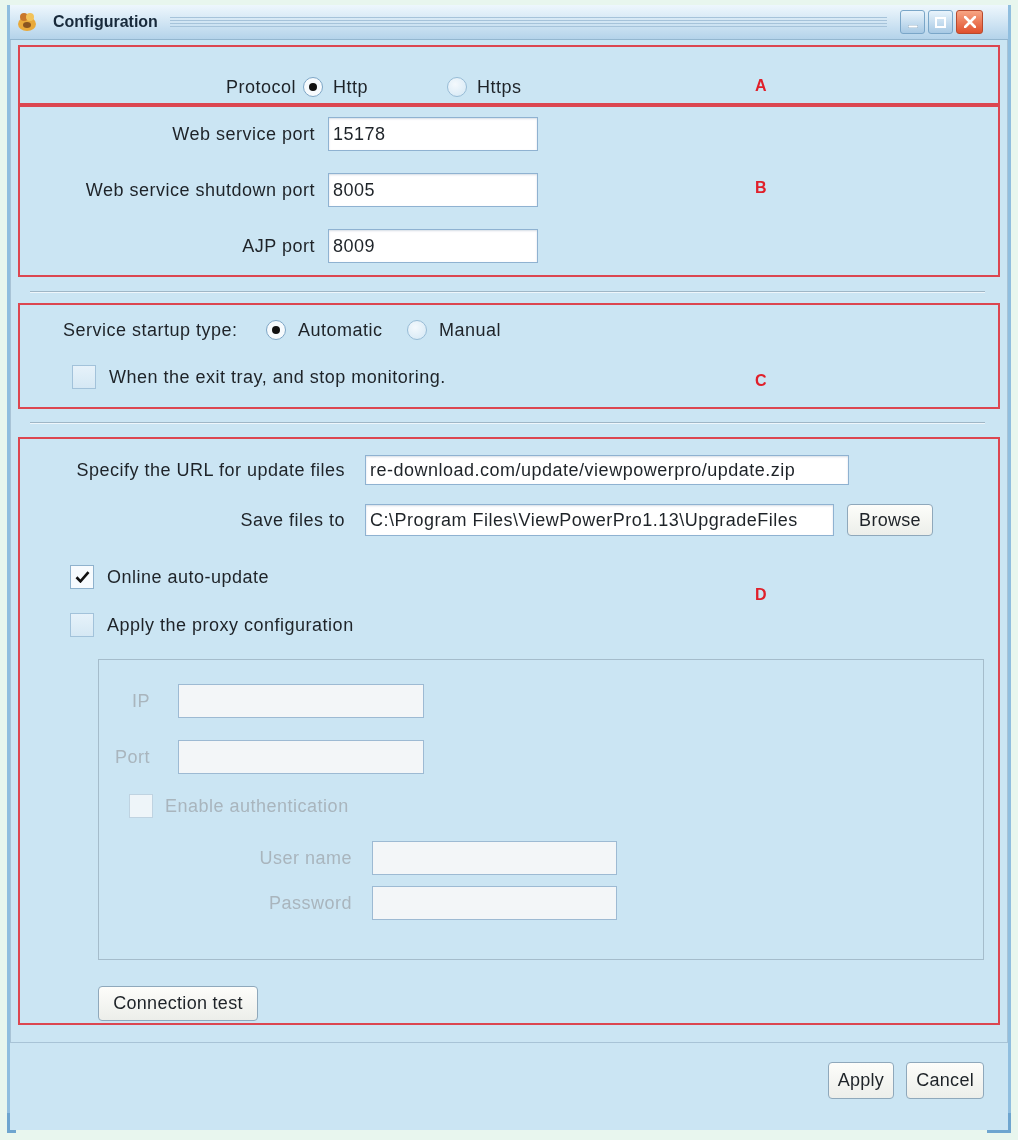 The width and height of the screenshot is (1018, 1140). I want to click on check-icon, so click(82, 577).